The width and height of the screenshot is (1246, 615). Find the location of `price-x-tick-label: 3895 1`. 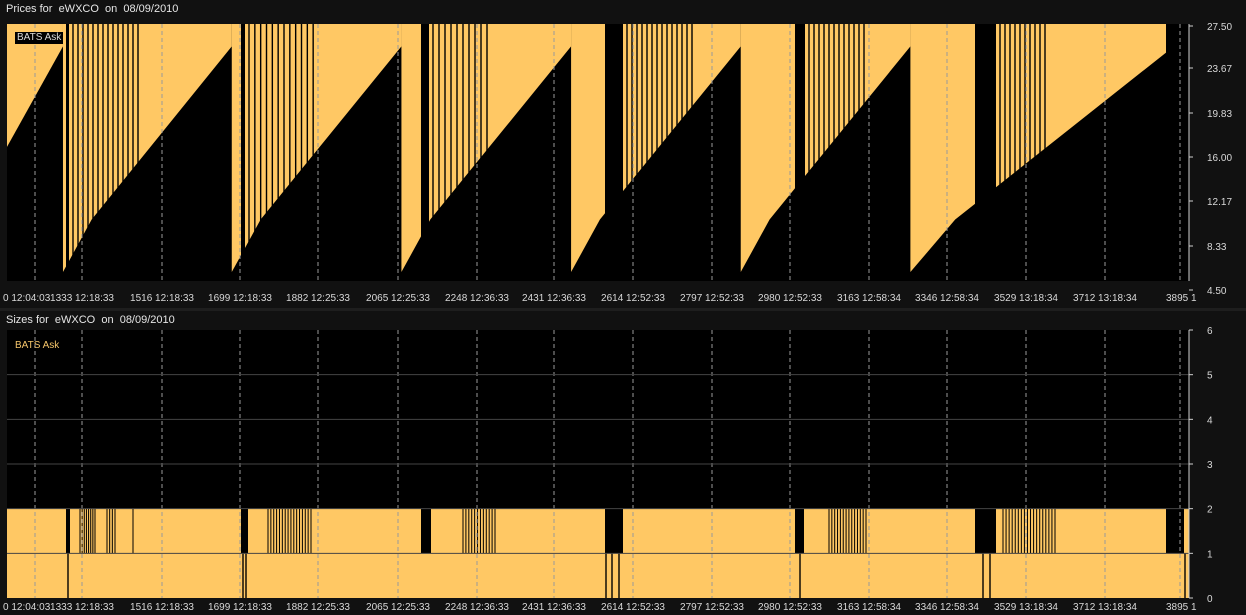

price-x-tick-label: 3895 1 is located at coordinates (1181, 298).